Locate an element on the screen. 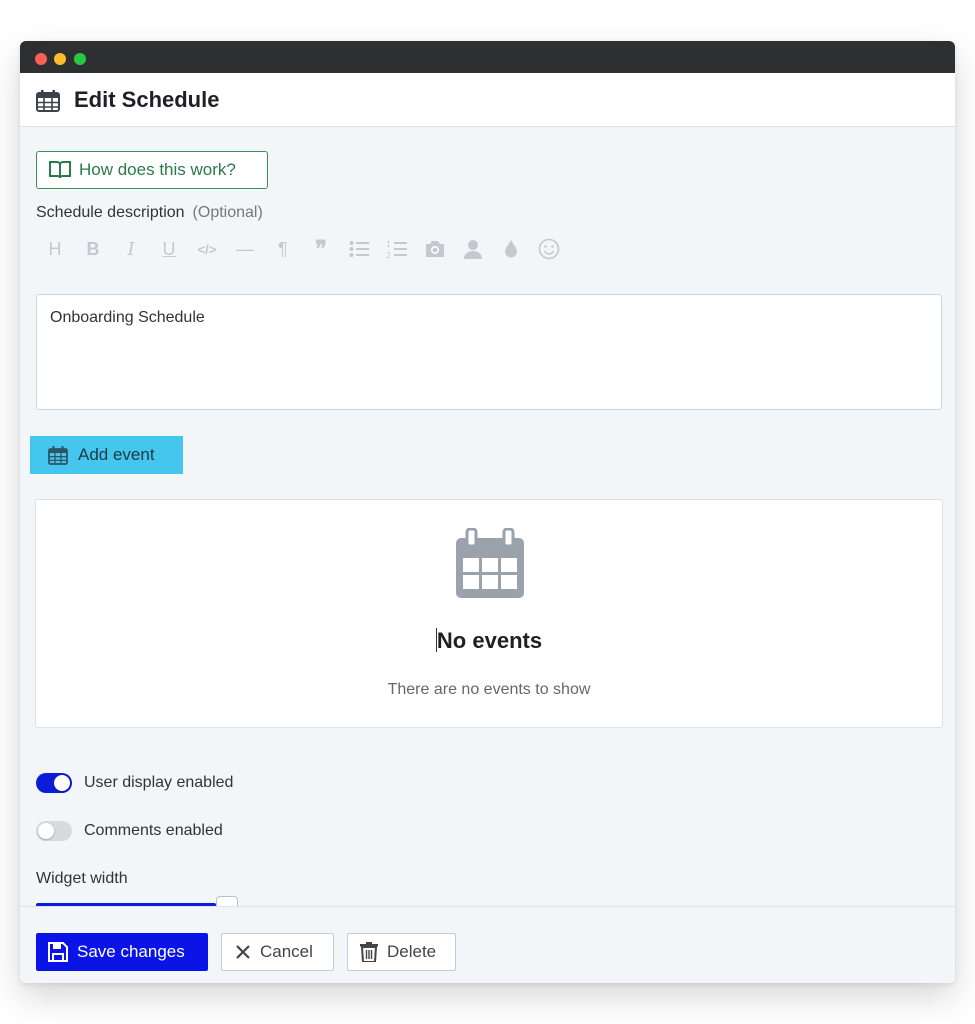 This screenshot has width=975, height=1024. droplet-icon is located at coordinates (511, 249).